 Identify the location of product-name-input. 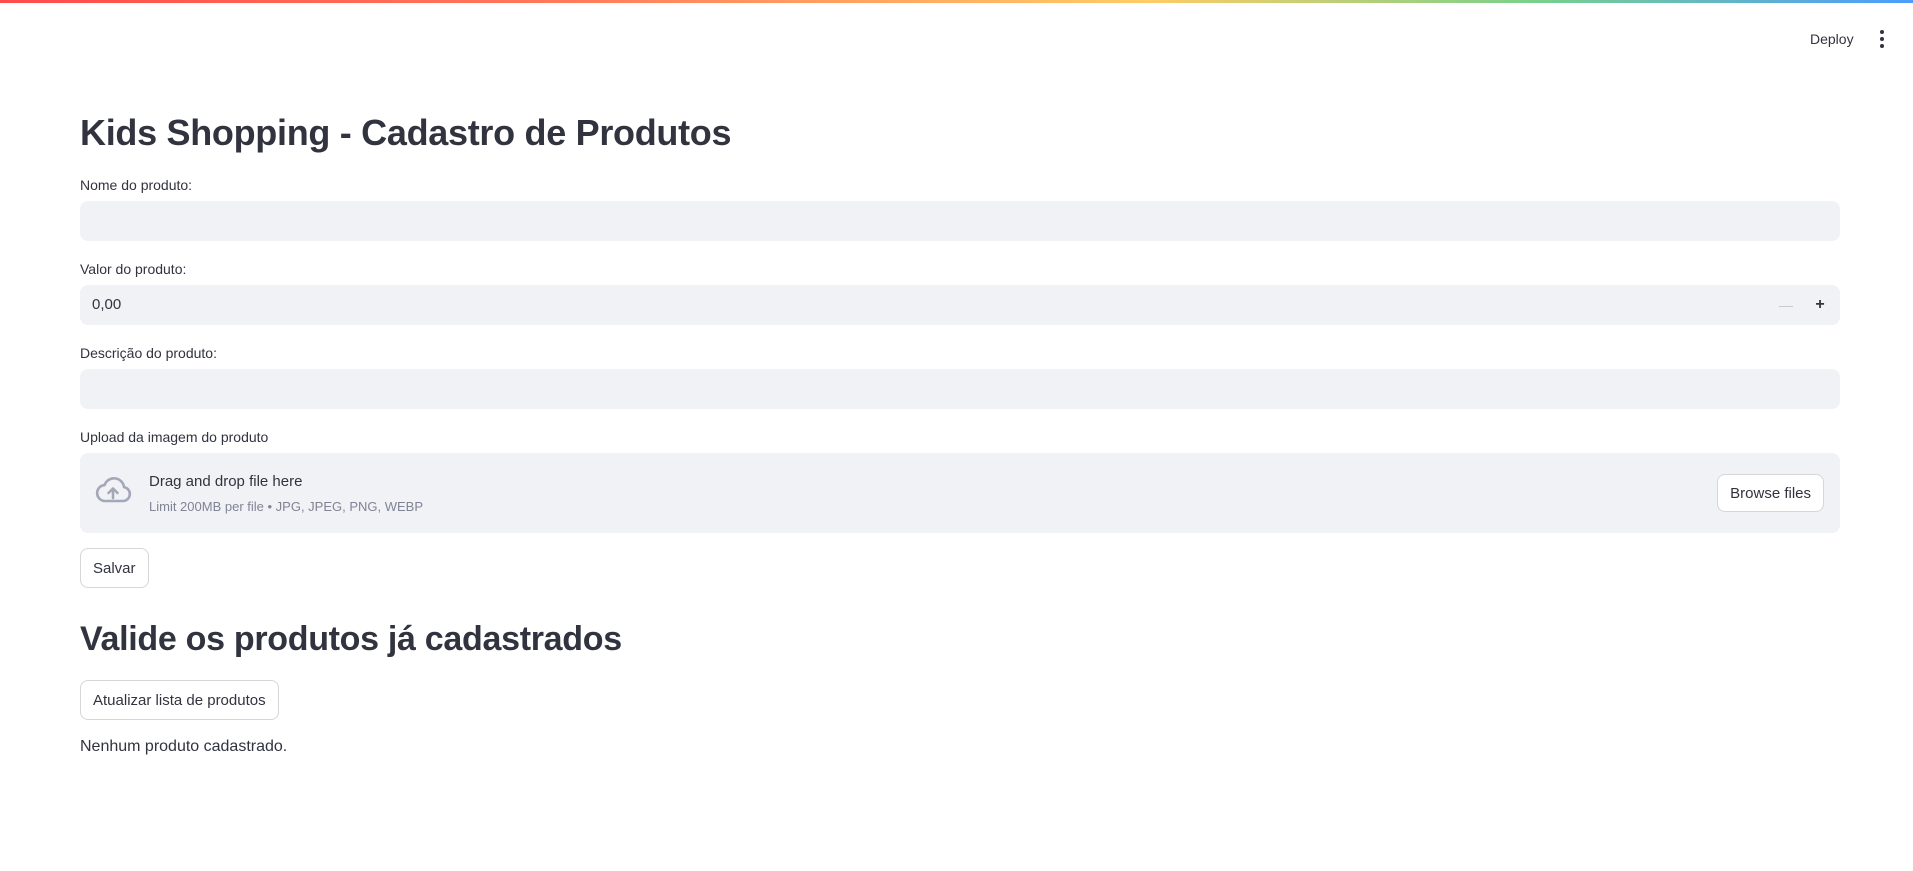
(960, 221).